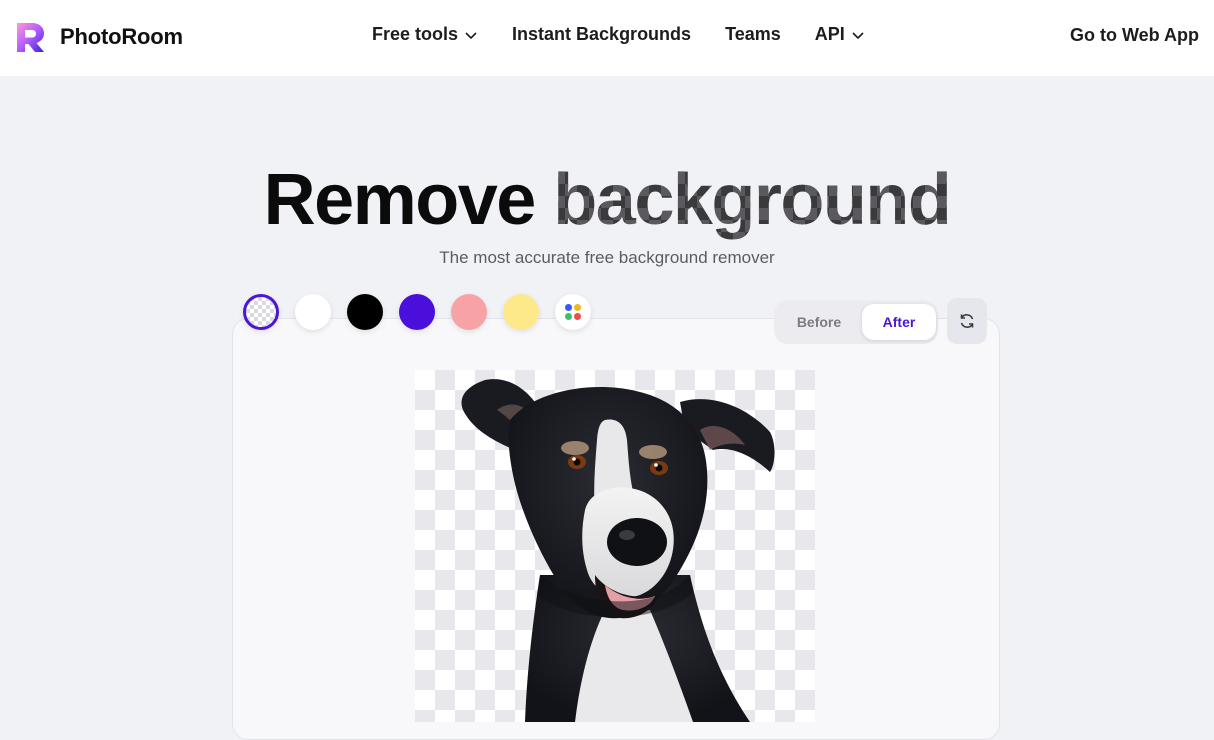  Describe the element at coordinates (1134, 35) in the screenshot. I see `go-to-web-app-link: Go to Web App` at that location.